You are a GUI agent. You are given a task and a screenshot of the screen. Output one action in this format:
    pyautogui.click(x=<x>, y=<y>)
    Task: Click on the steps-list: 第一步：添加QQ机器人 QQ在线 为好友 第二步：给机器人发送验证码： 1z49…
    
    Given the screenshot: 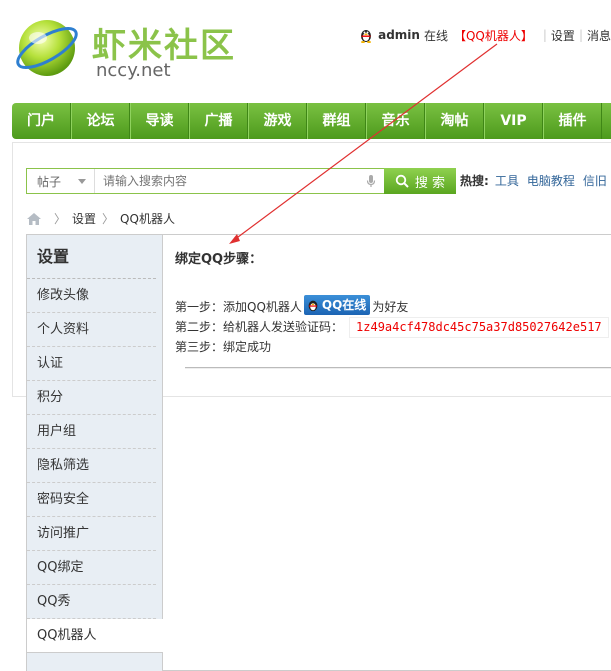 What is the action you would take?
    pyautogui.click(x=393, y=326)
    